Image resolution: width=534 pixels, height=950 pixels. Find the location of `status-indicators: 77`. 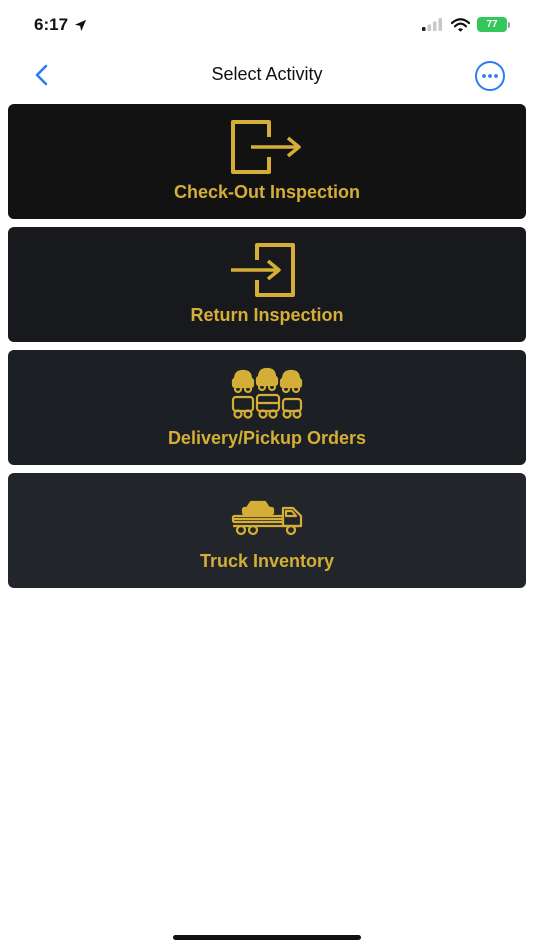

status-indicators: 77 is located at coordinates (466, 24).